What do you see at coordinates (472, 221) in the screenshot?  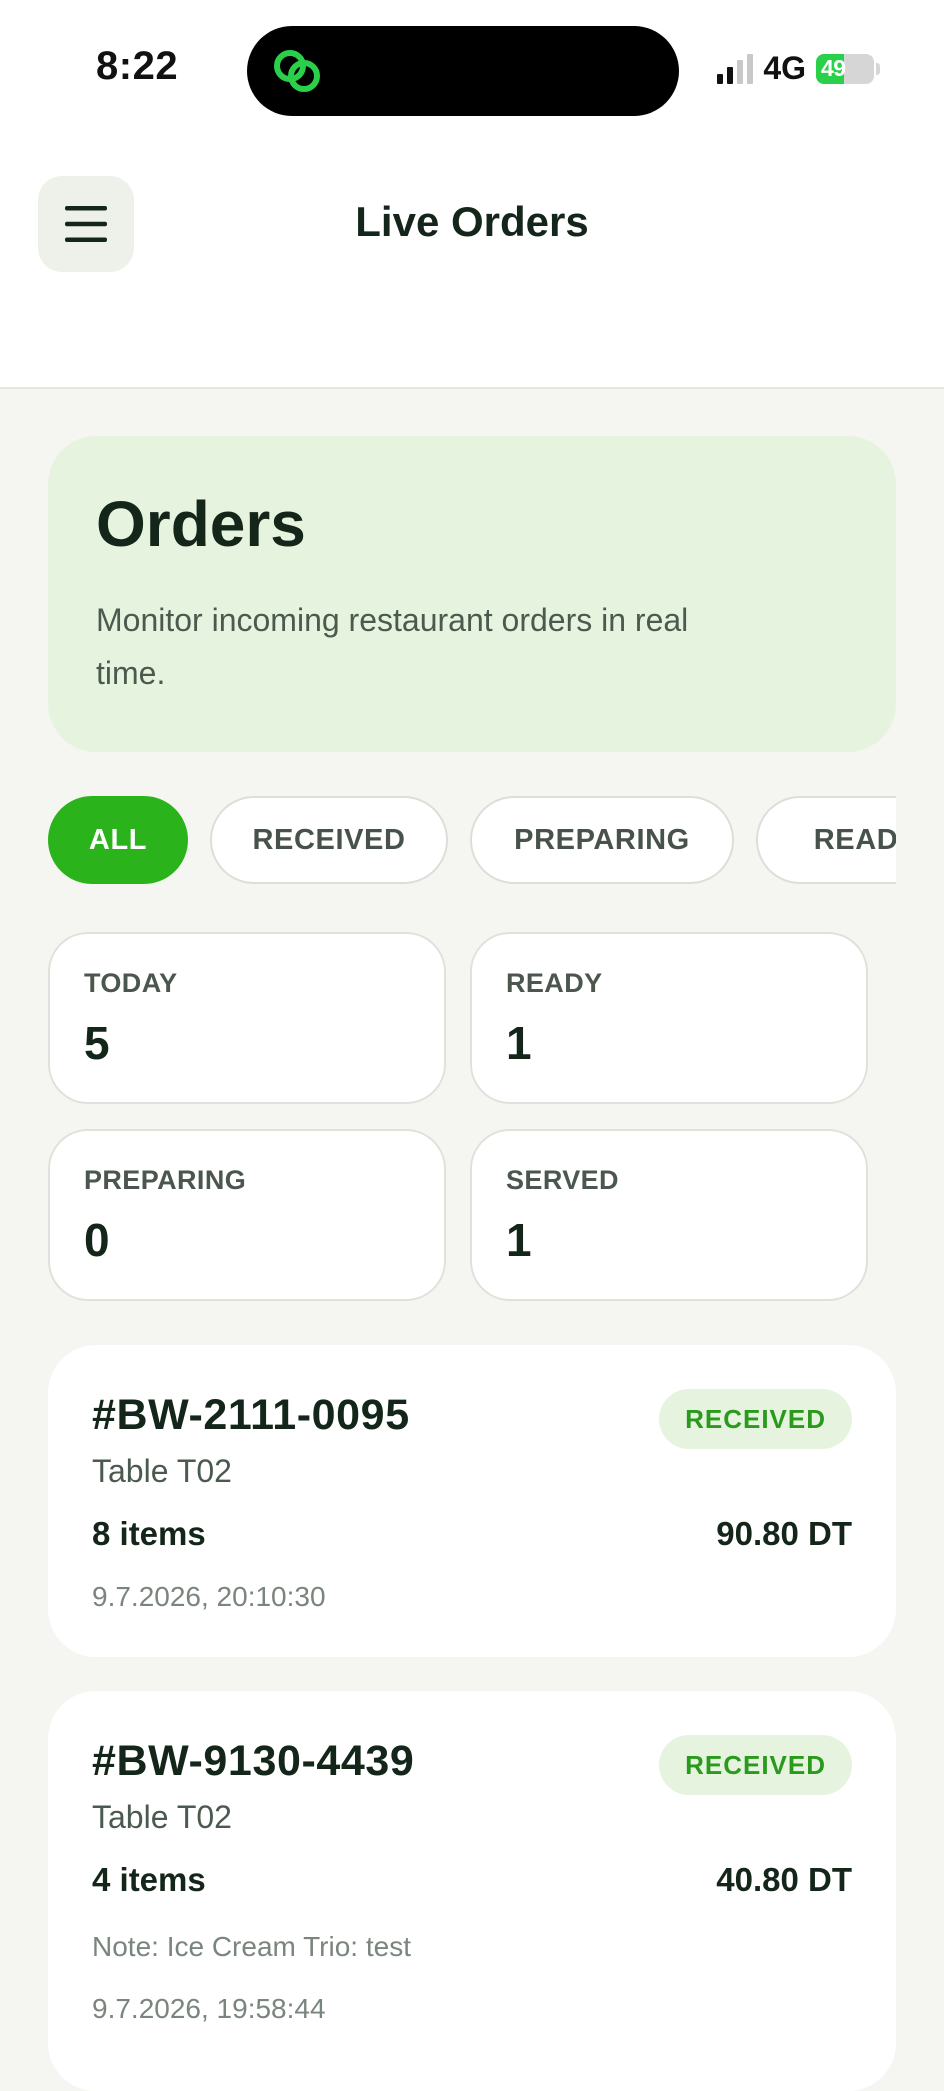 I see `page-title: Live Orders` at bounding box center [472, 221].